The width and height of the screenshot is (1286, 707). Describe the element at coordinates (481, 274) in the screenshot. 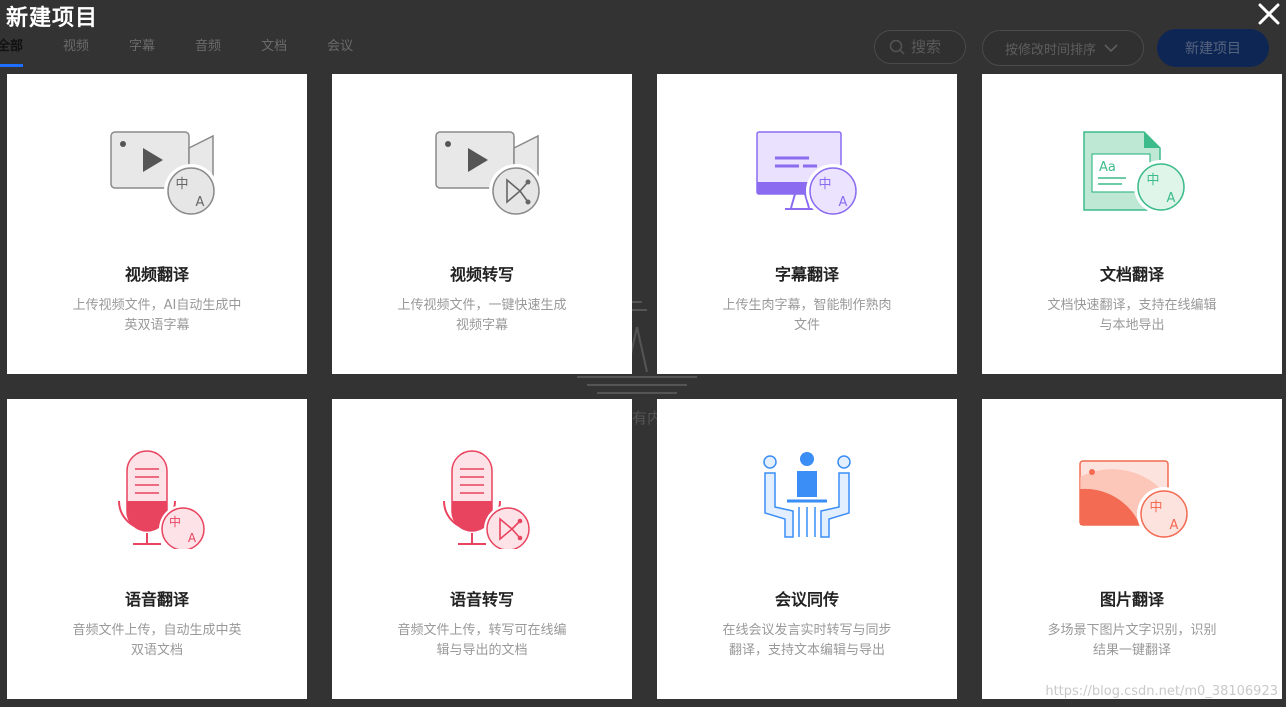

I see `card-title: 视频转写` at that location.